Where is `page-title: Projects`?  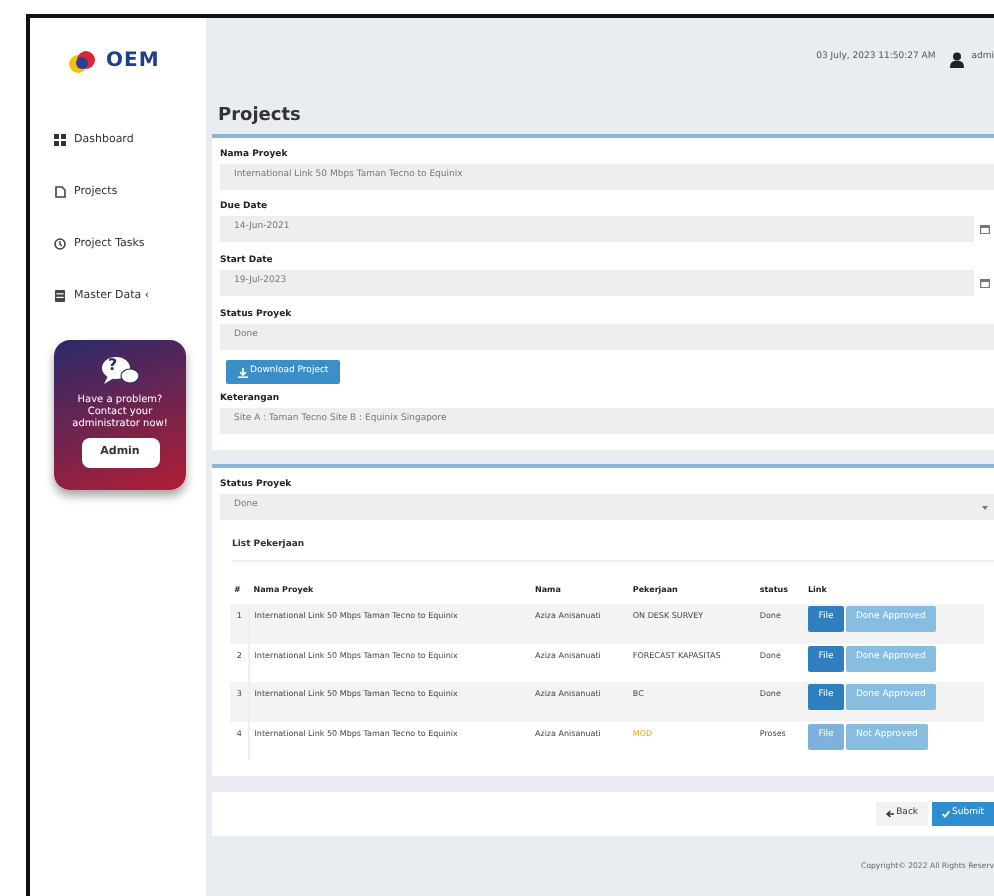
page-title: Projects is located at coordinates (260, 116).